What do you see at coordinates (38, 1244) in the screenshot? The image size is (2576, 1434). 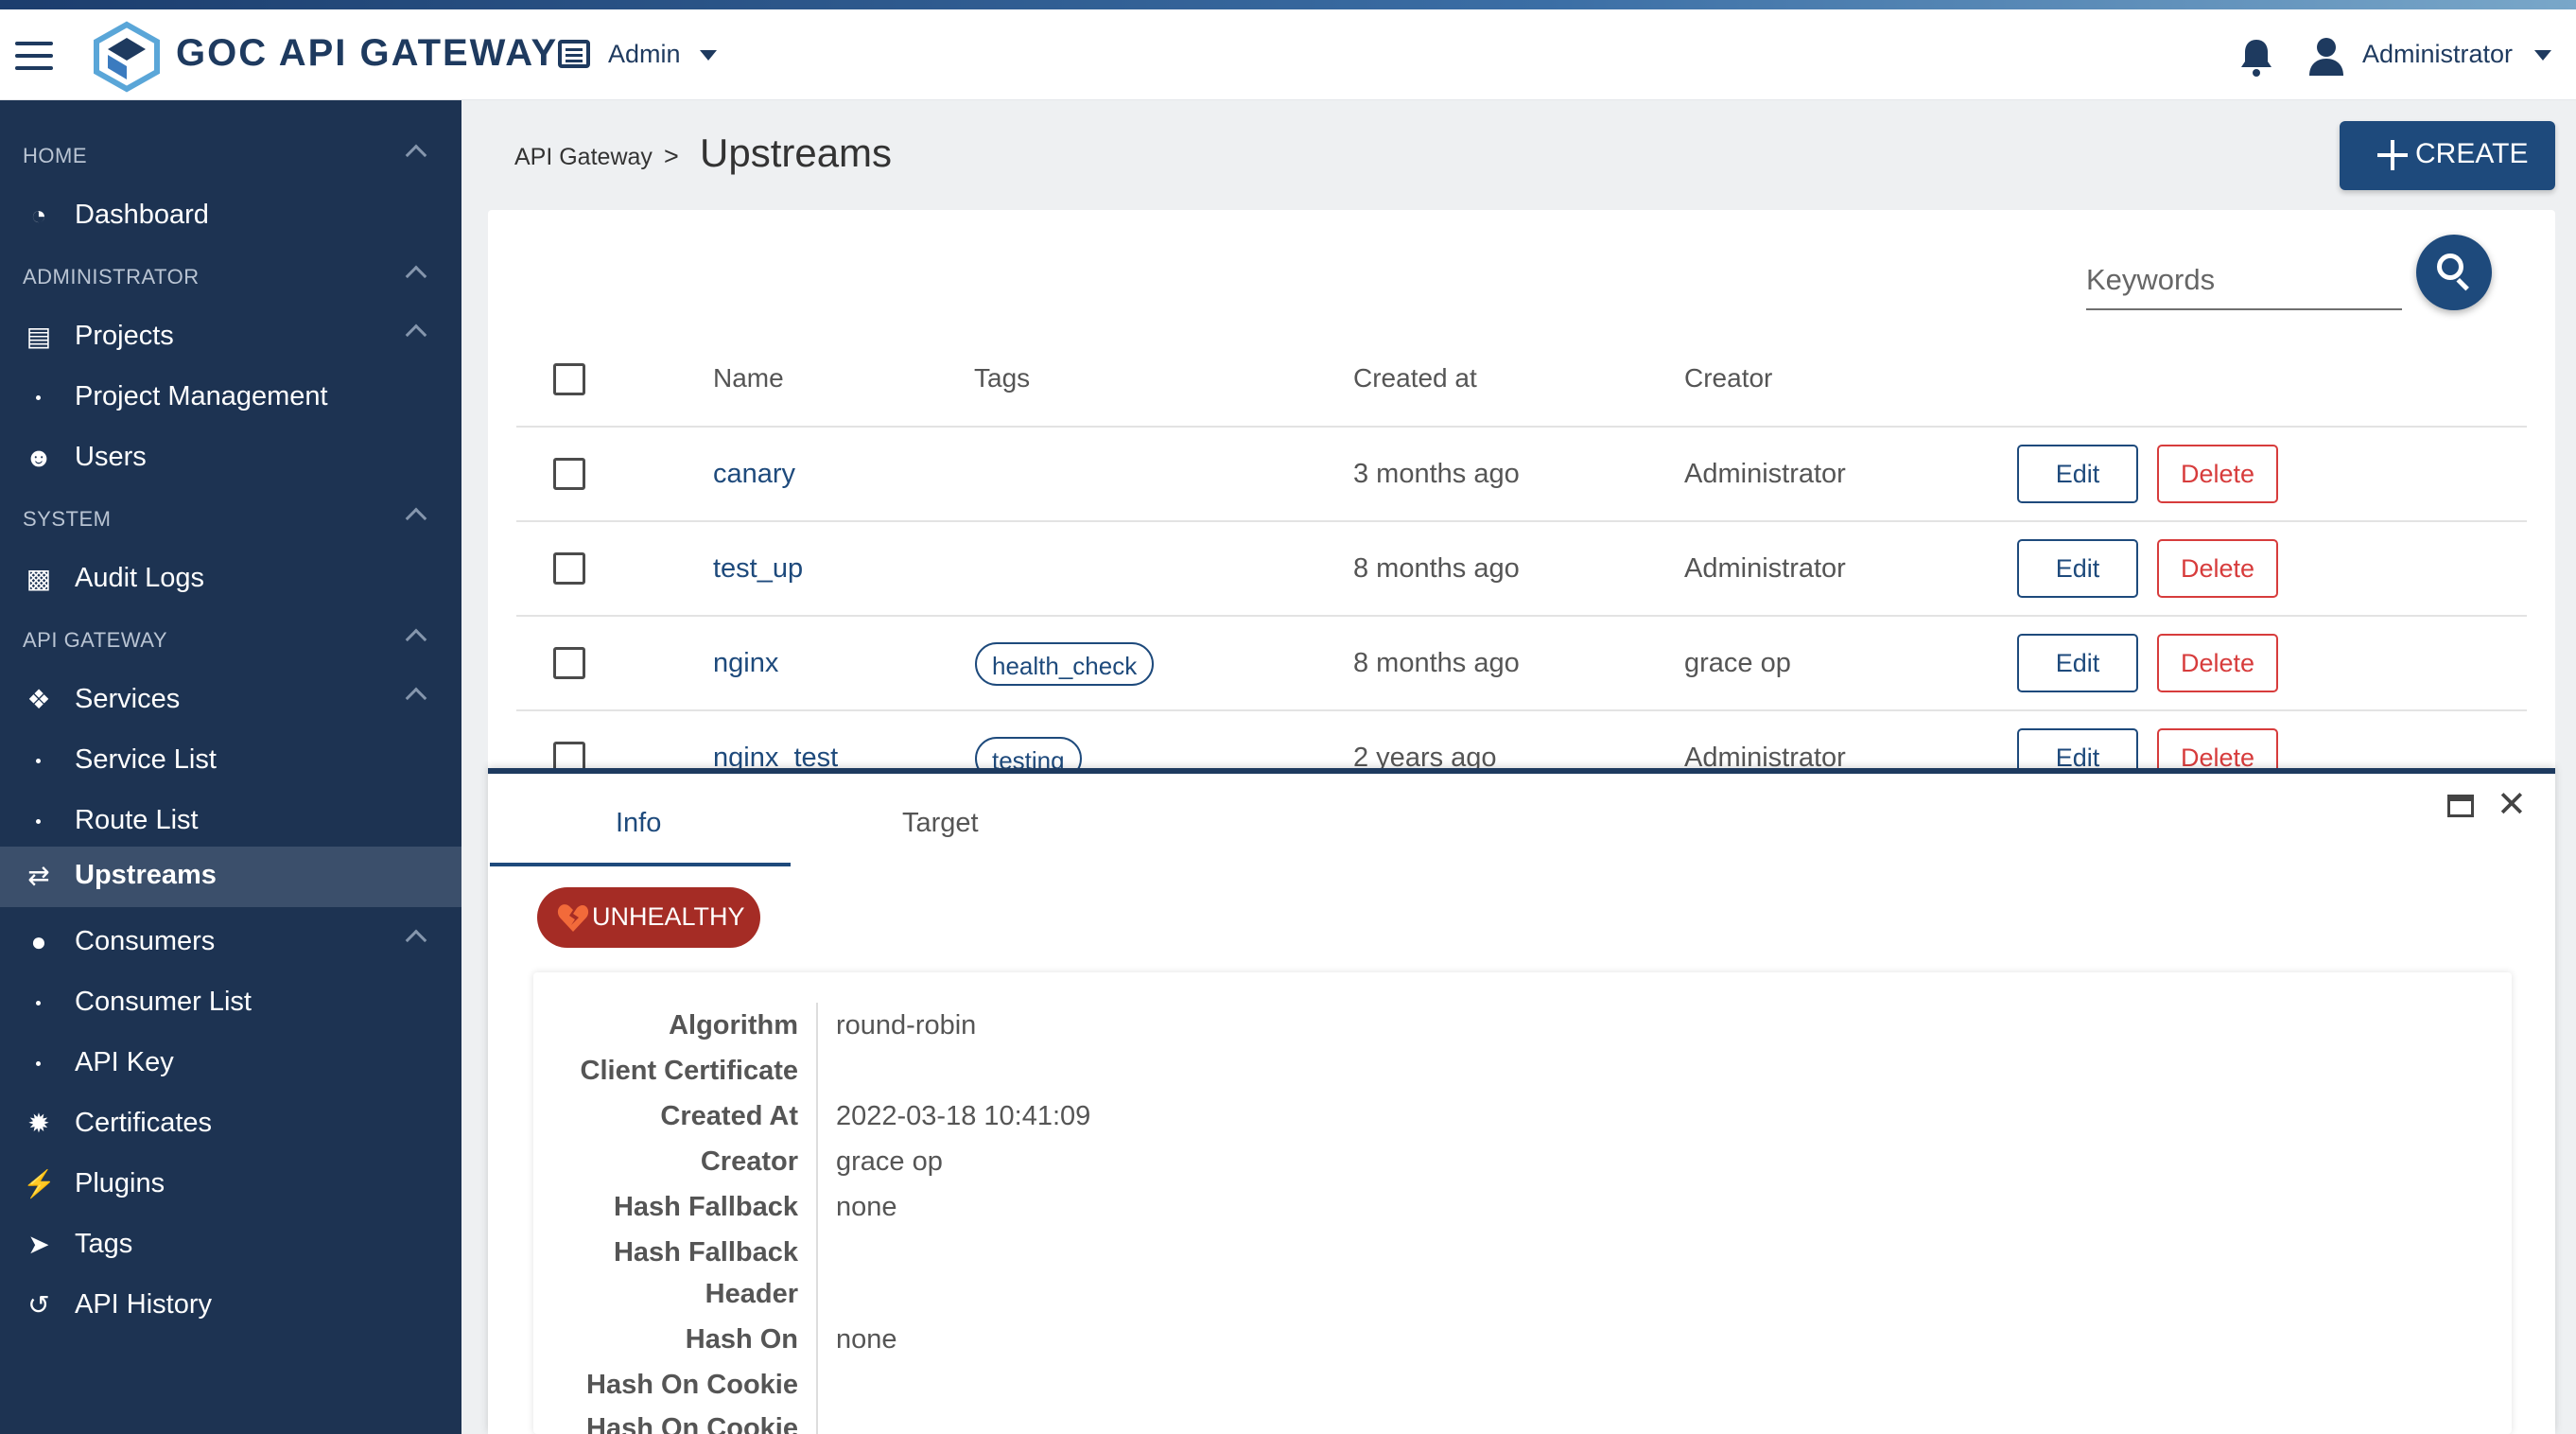 I see `tags-icon: ➤` at bounding box center [38, 1244].